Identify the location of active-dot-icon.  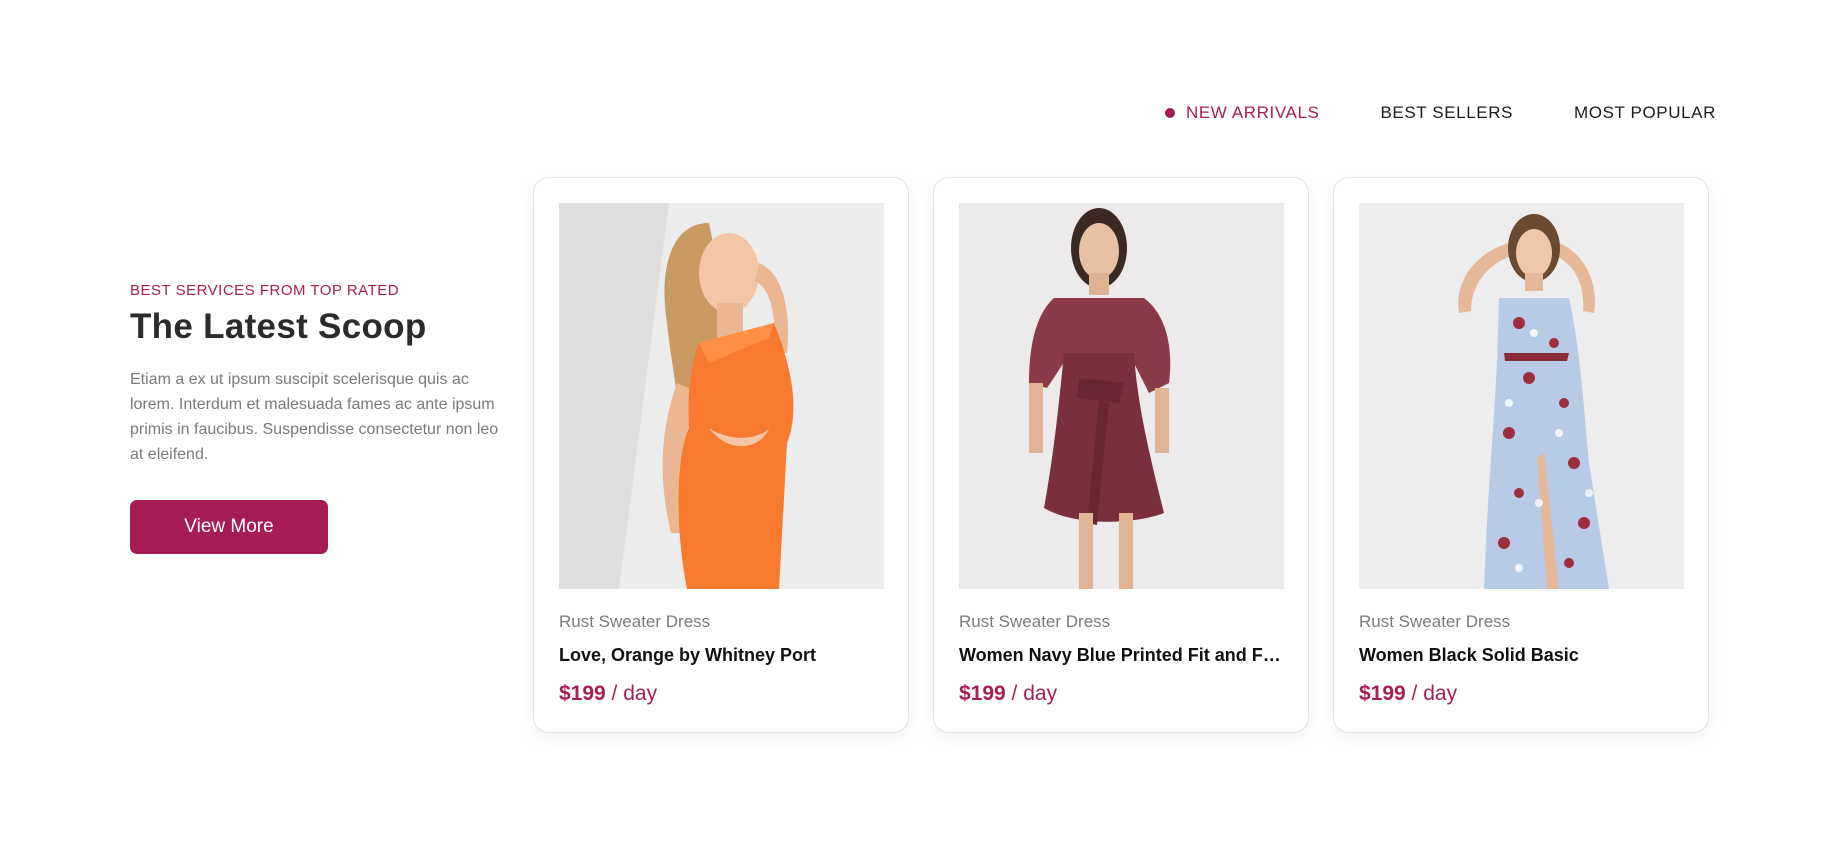
(1169, 113).